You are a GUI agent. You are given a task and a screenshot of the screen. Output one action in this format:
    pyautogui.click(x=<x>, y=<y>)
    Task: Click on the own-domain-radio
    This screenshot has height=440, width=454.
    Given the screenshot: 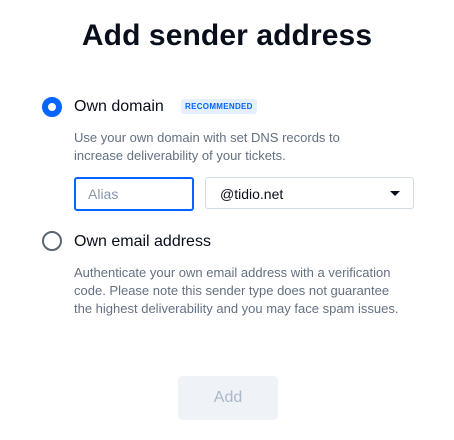 What is the action you would take?
    pyautogui.click(x=52, y=107)
    